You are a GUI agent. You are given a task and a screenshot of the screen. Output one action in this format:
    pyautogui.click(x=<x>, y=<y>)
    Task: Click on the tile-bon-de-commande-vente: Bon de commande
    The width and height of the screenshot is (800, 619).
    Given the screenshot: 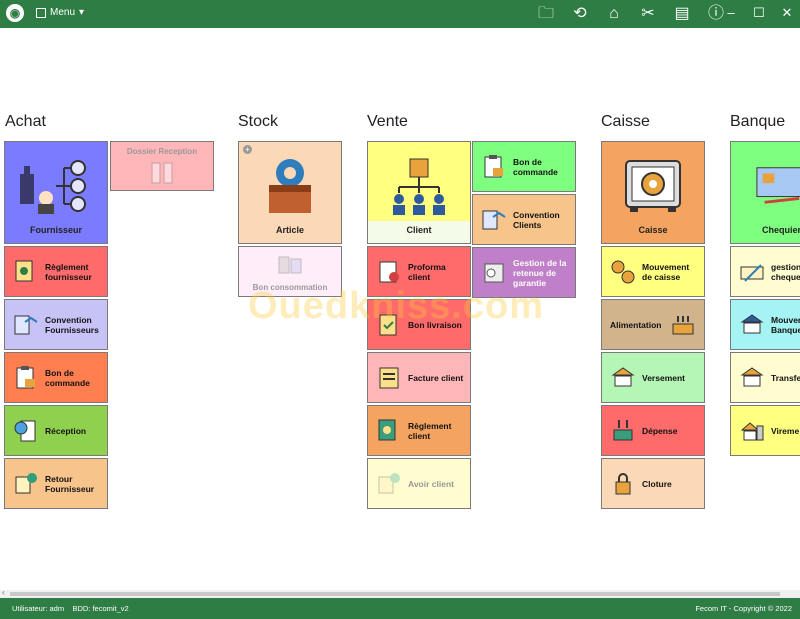 What is the action you would take?
    pyautogui.click(x=524, y=166)
    